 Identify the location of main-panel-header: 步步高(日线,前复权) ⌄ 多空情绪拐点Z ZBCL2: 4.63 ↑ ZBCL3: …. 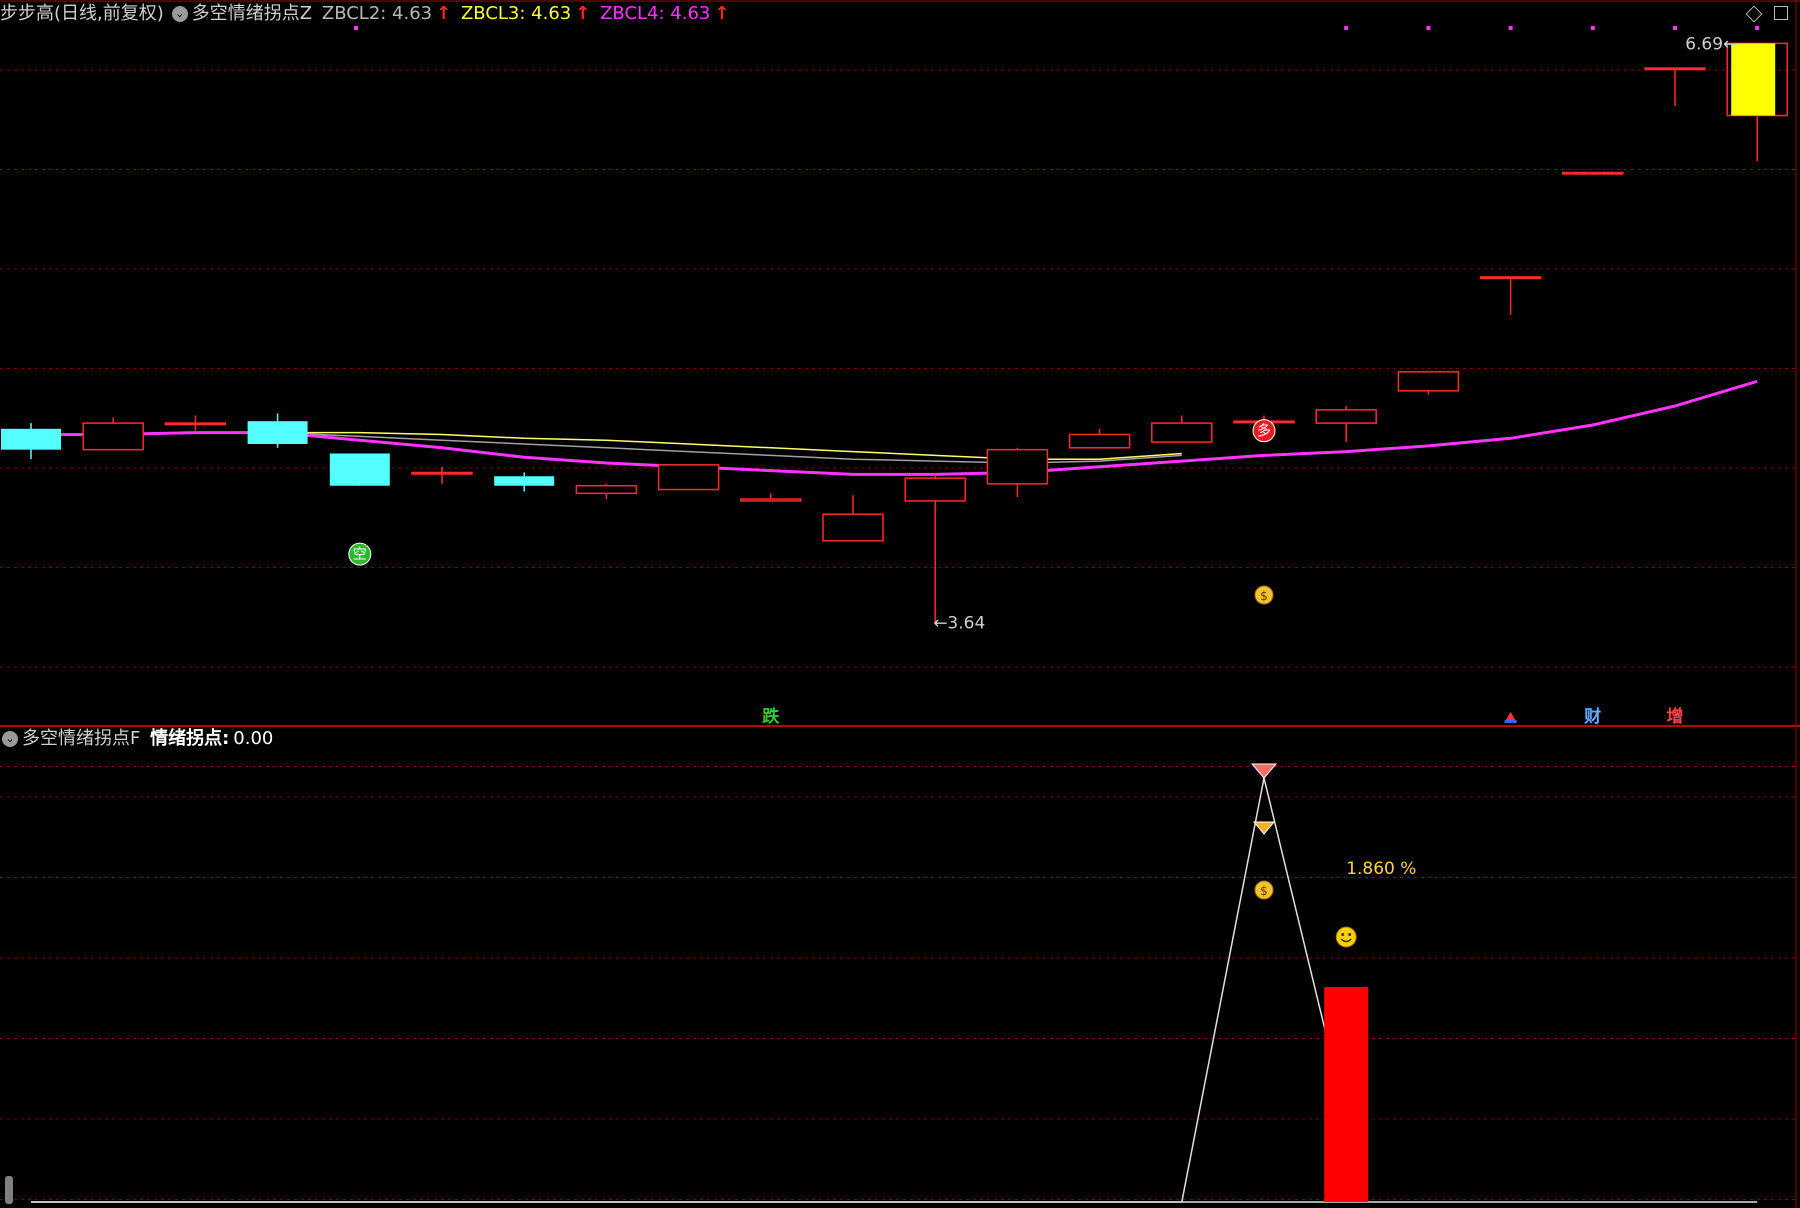
(366, 14).